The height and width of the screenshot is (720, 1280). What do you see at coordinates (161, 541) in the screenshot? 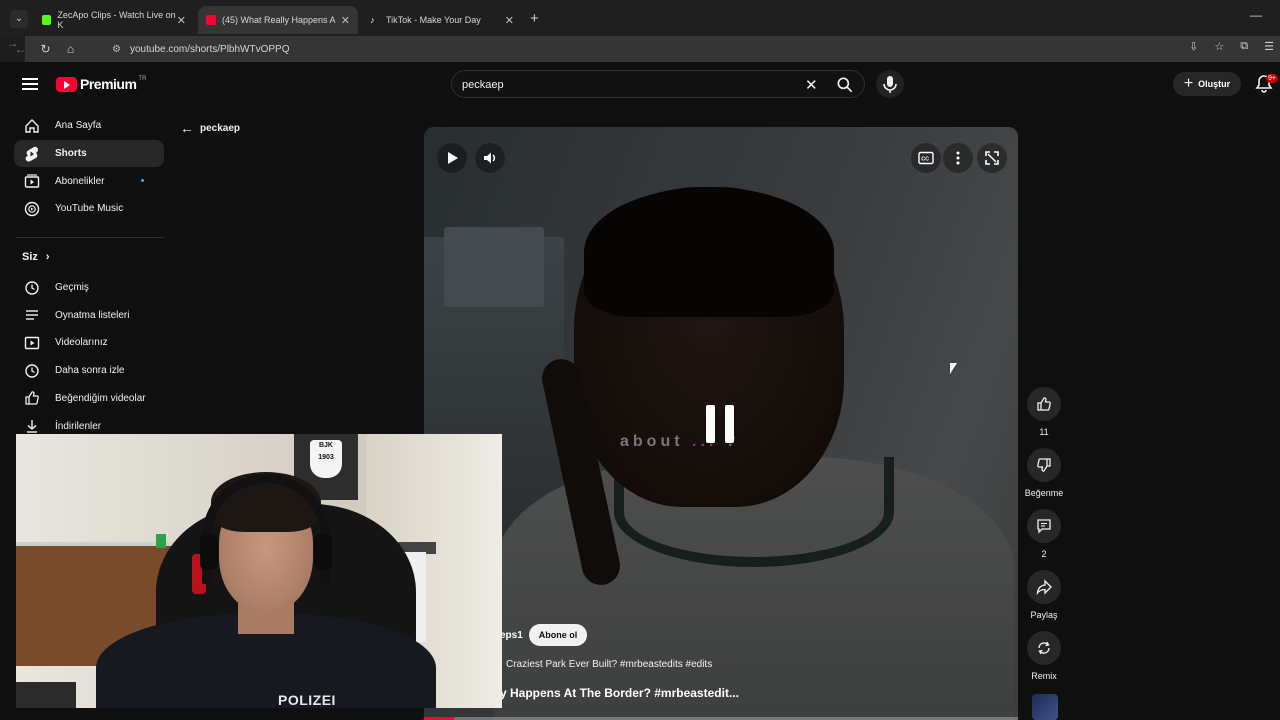
I see `webcam-cup` at bounding box center [161, 541].